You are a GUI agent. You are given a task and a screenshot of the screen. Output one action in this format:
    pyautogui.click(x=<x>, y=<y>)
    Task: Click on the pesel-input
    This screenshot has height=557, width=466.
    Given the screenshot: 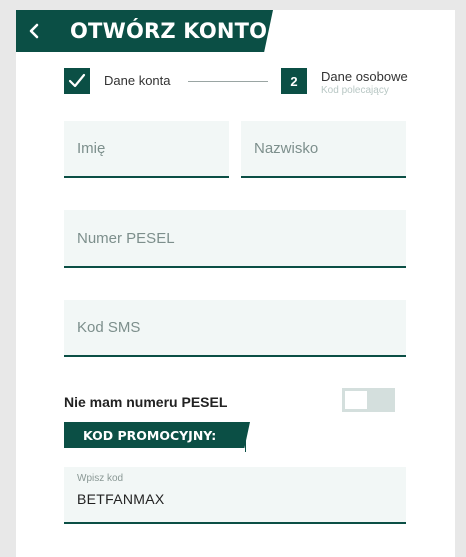 What is the action you would take?
    pyautogui.click(x=235, y=238)
    